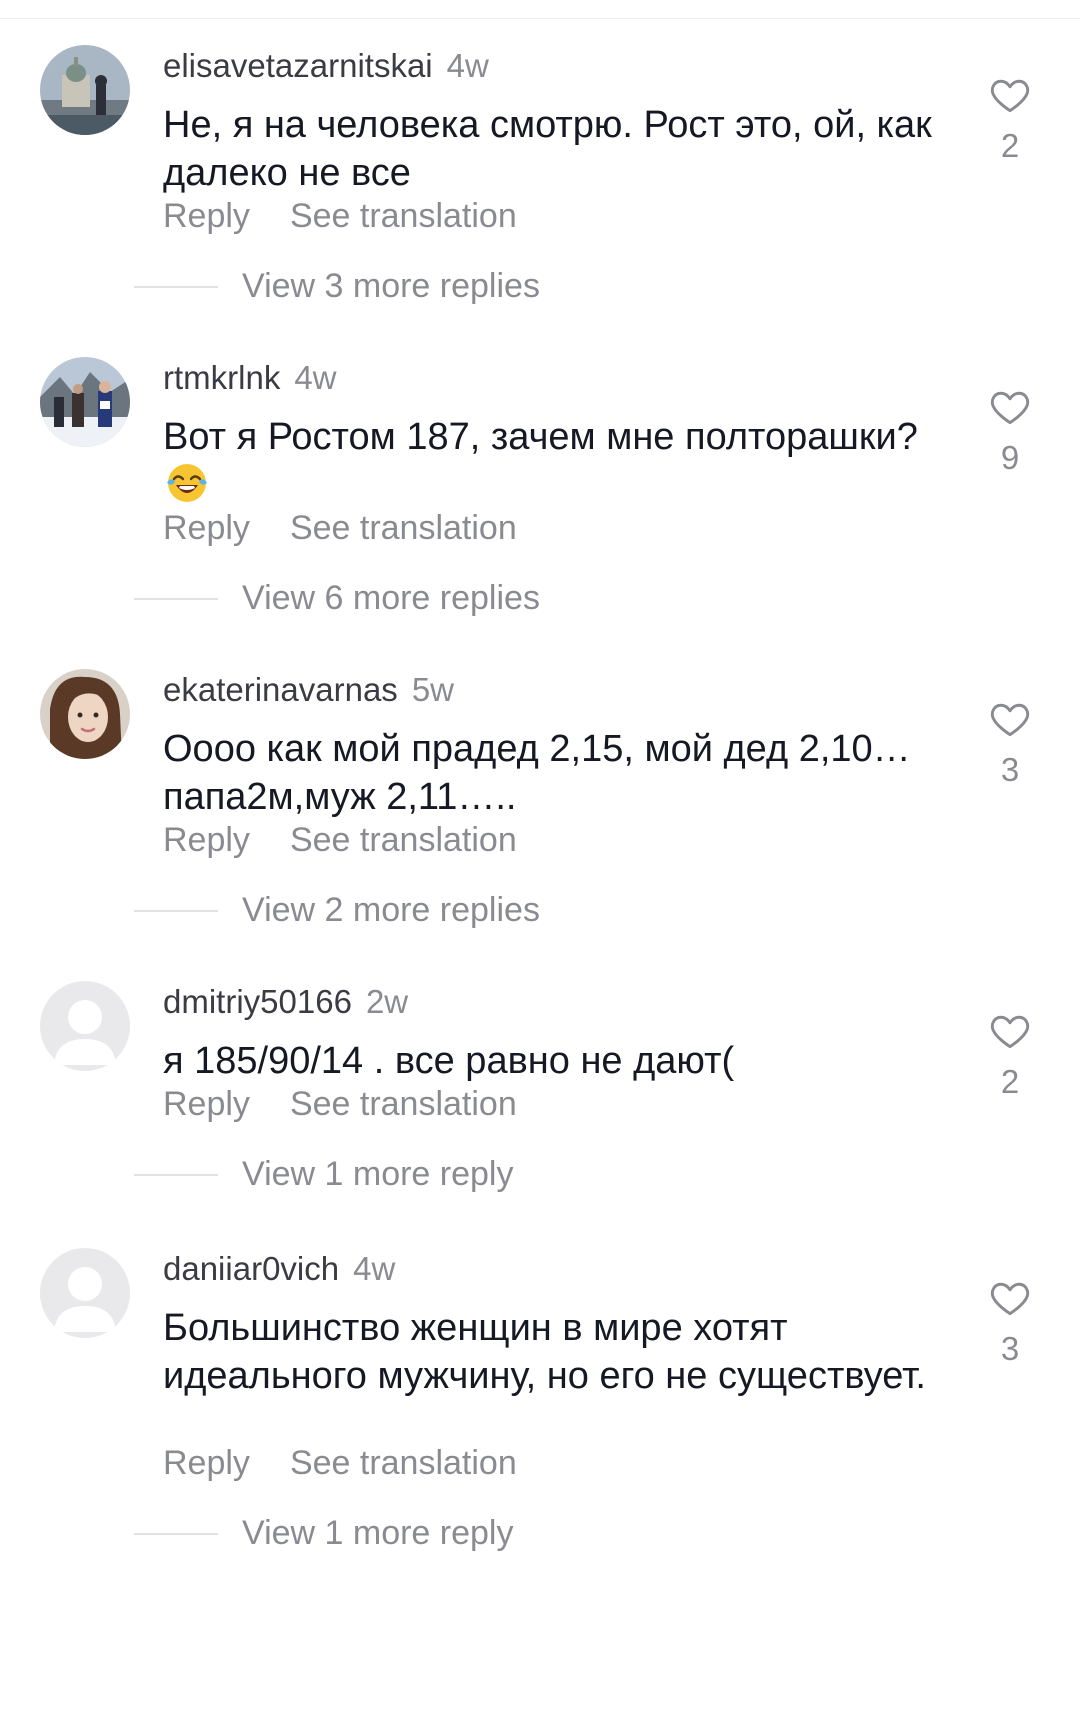  I want to click on top-divider, so click(540, 9).